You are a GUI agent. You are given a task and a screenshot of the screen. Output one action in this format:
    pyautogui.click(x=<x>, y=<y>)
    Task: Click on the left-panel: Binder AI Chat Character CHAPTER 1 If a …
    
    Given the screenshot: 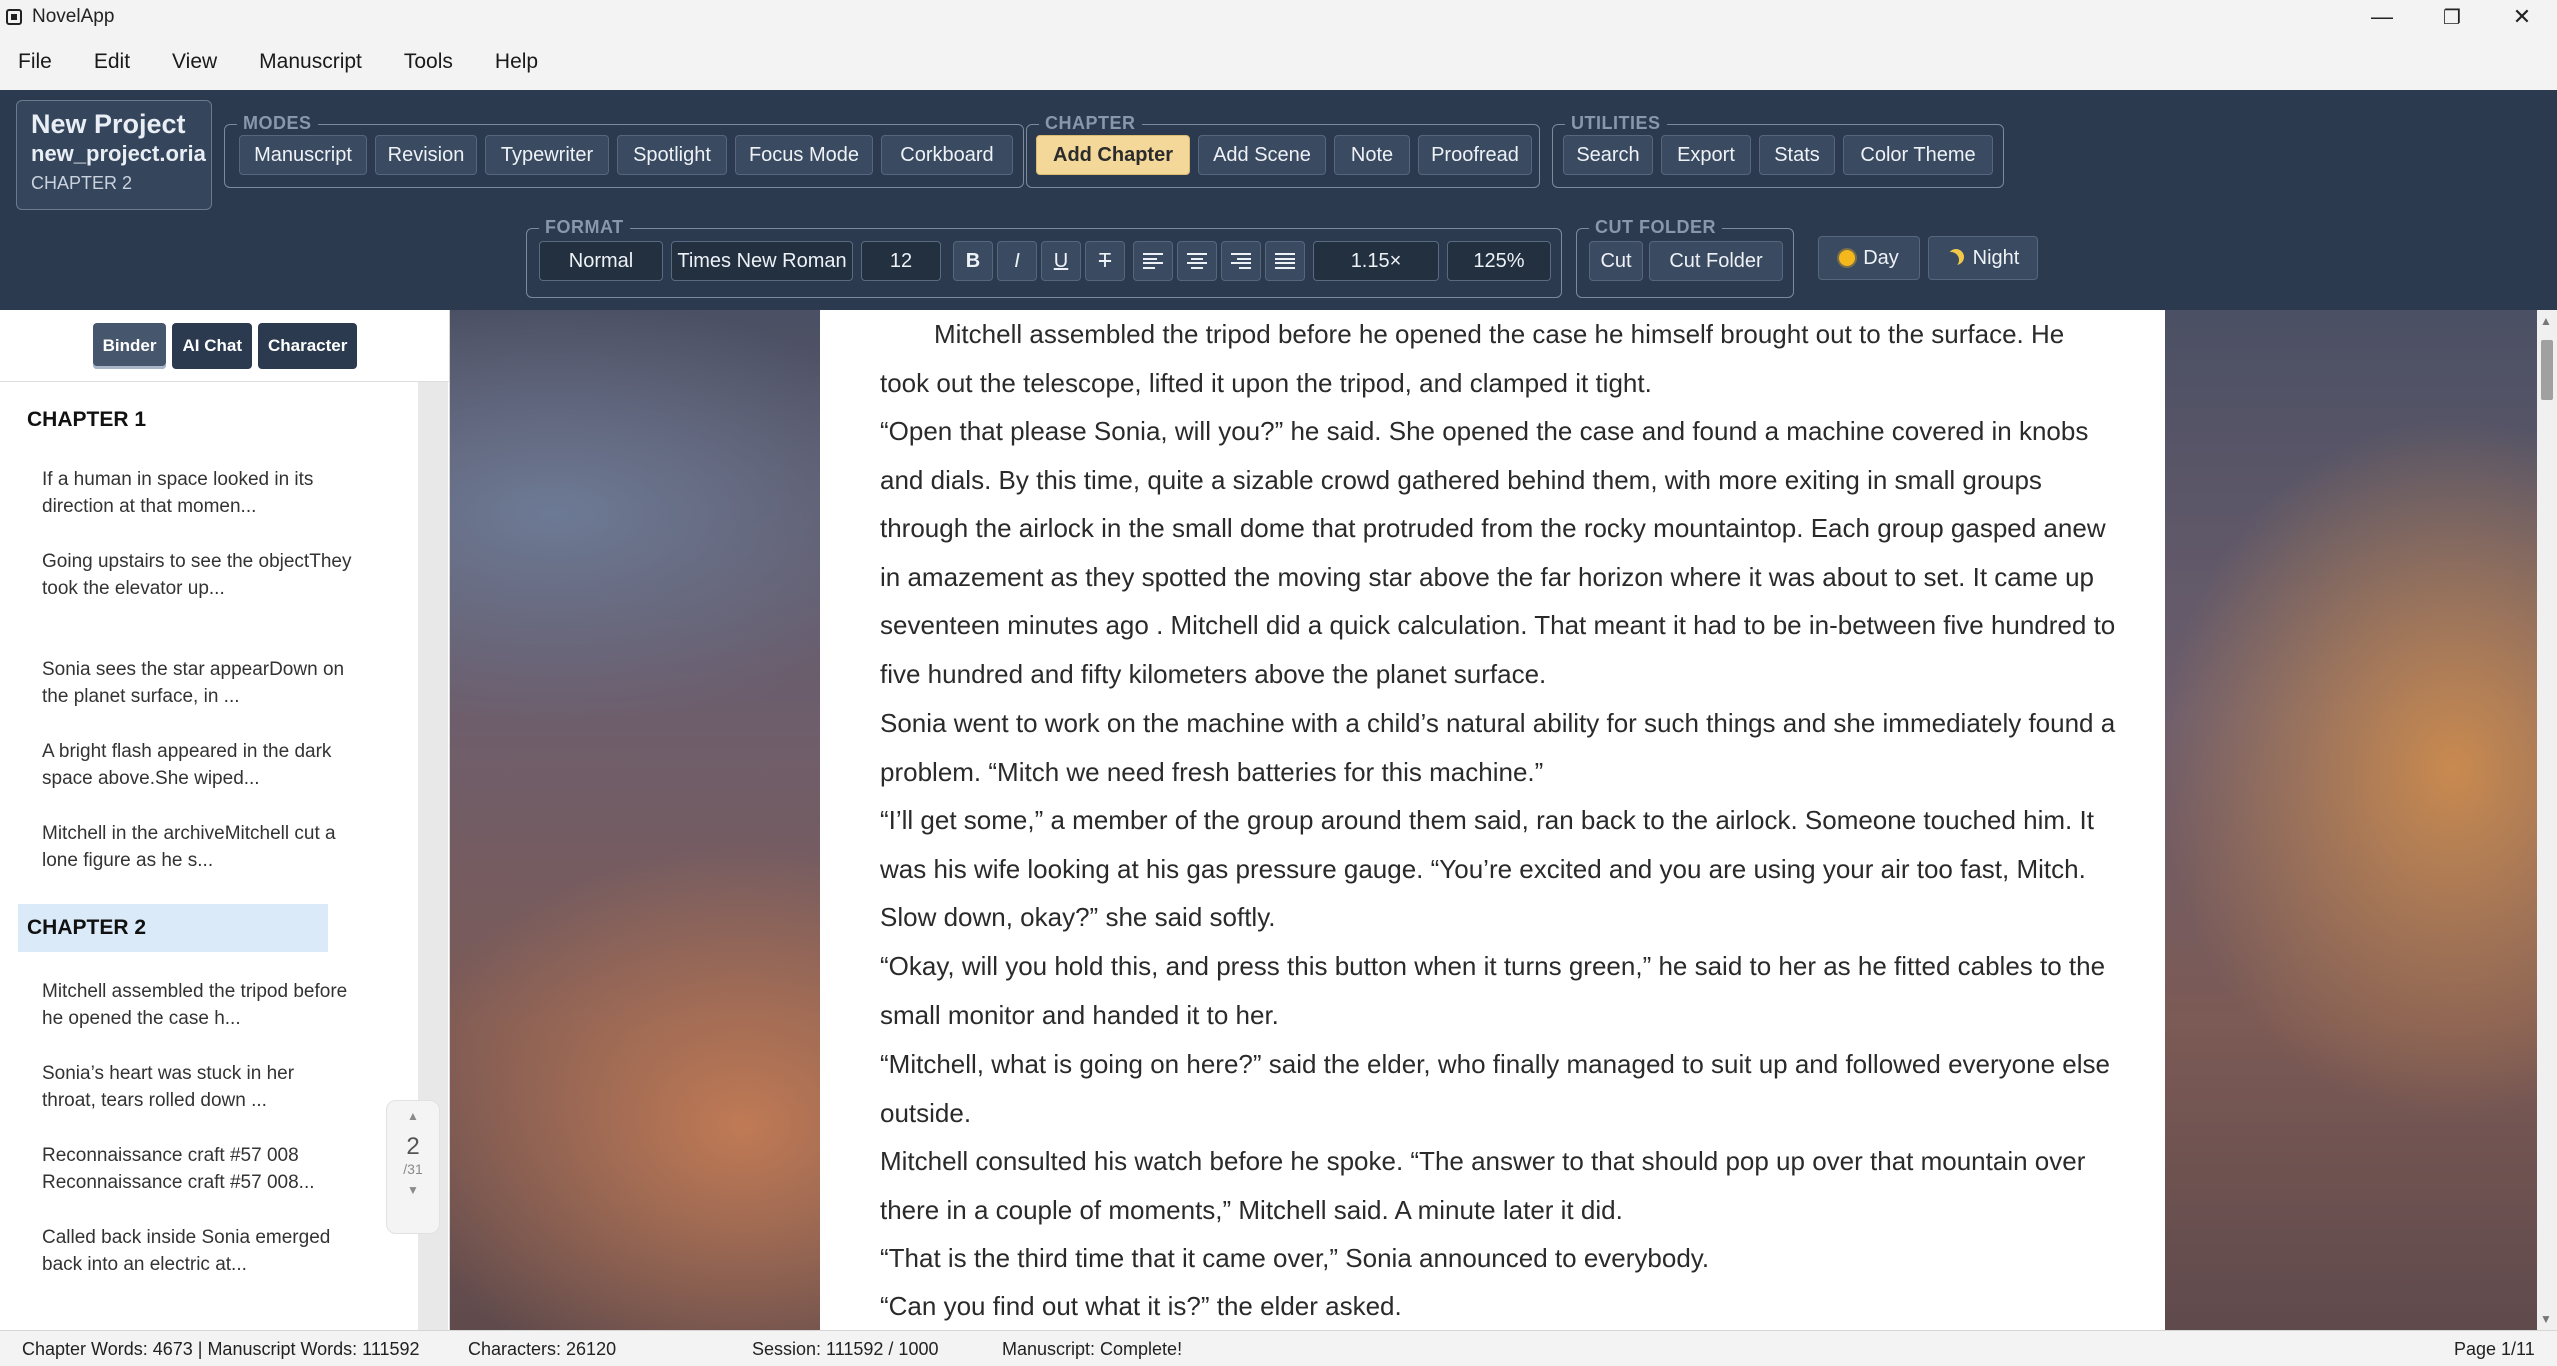 What is the action you would take?
    pyautogui.click(x=225, y=820)
    